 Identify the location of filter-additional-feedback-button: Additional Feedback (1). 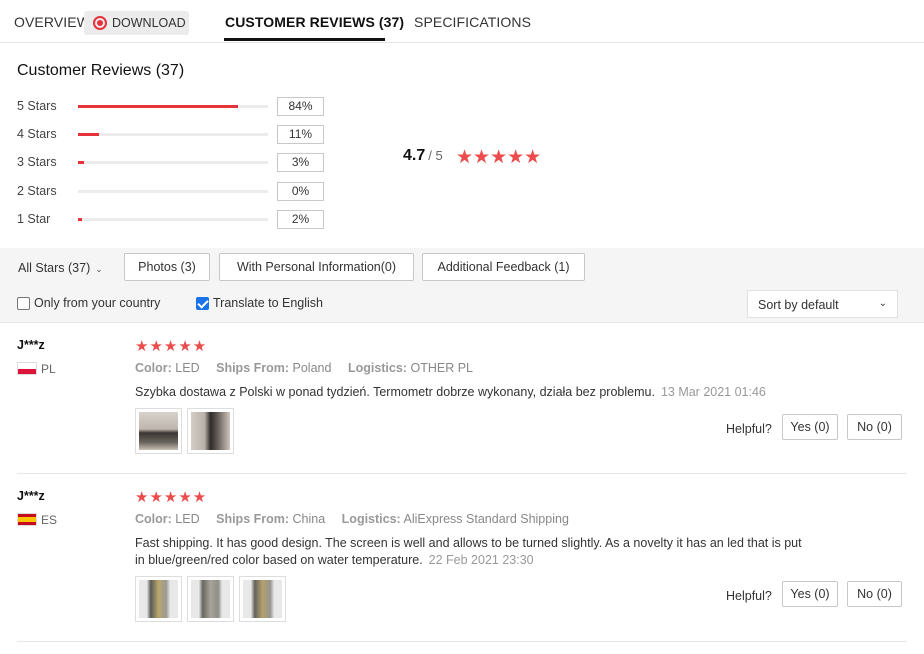
(503, 267).